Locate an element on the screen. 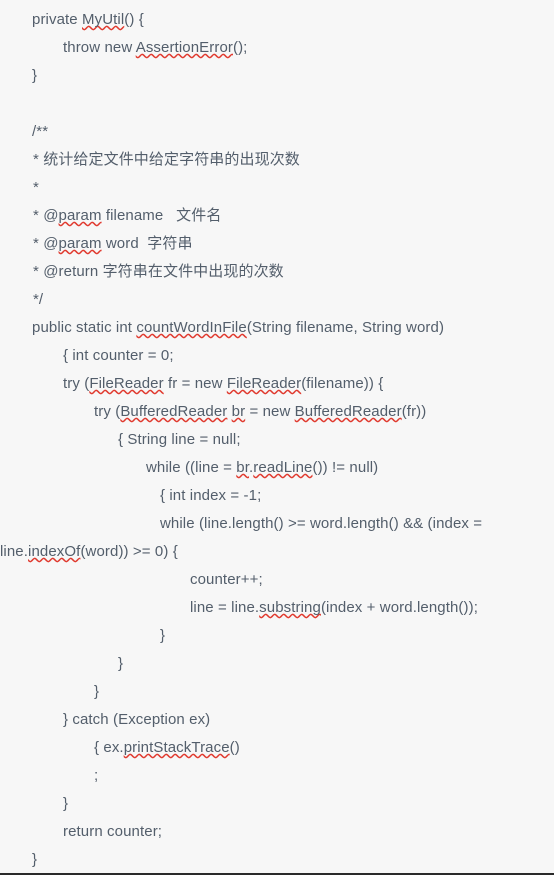  code-line: private MyUtil() { is located at coordinates (88, 19).